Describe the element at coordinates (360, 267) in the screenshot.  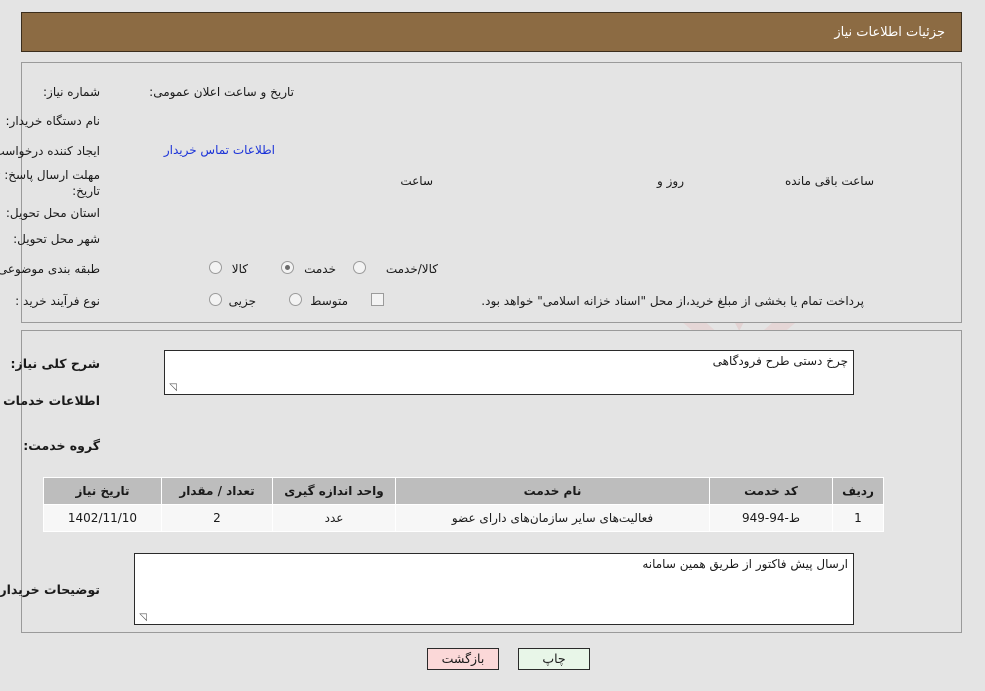
I see `category-radio-kala-khedmat` at that location.